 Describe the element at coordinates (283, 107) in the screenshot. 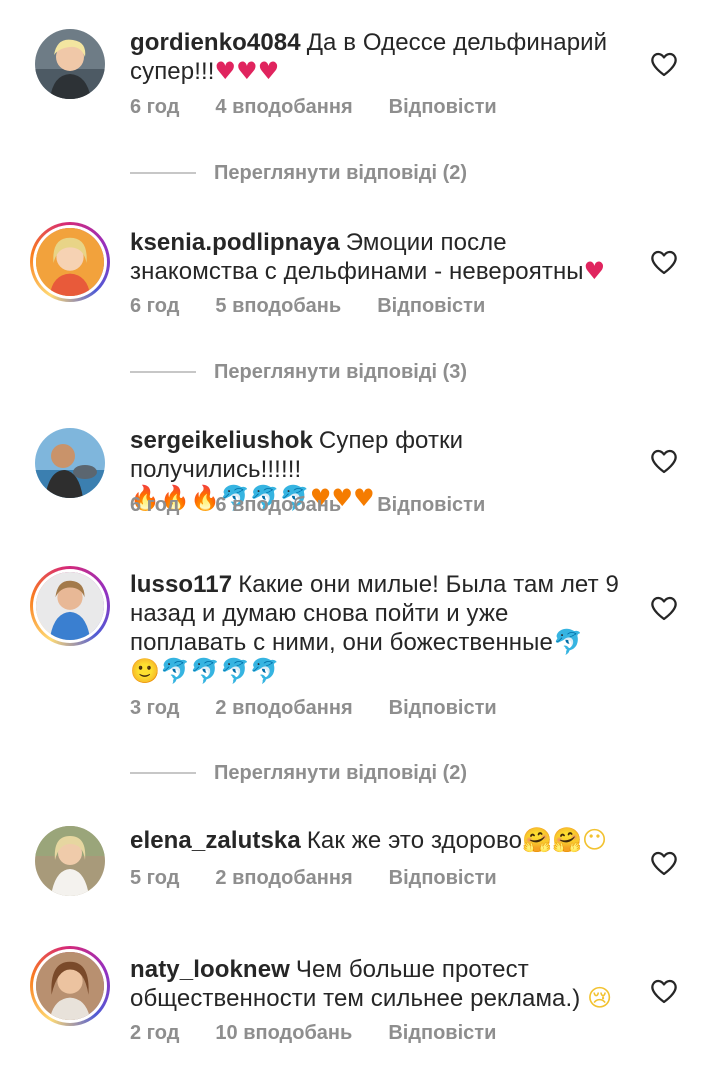

I see `comment-likes-count: 4 вподобання` at that location.